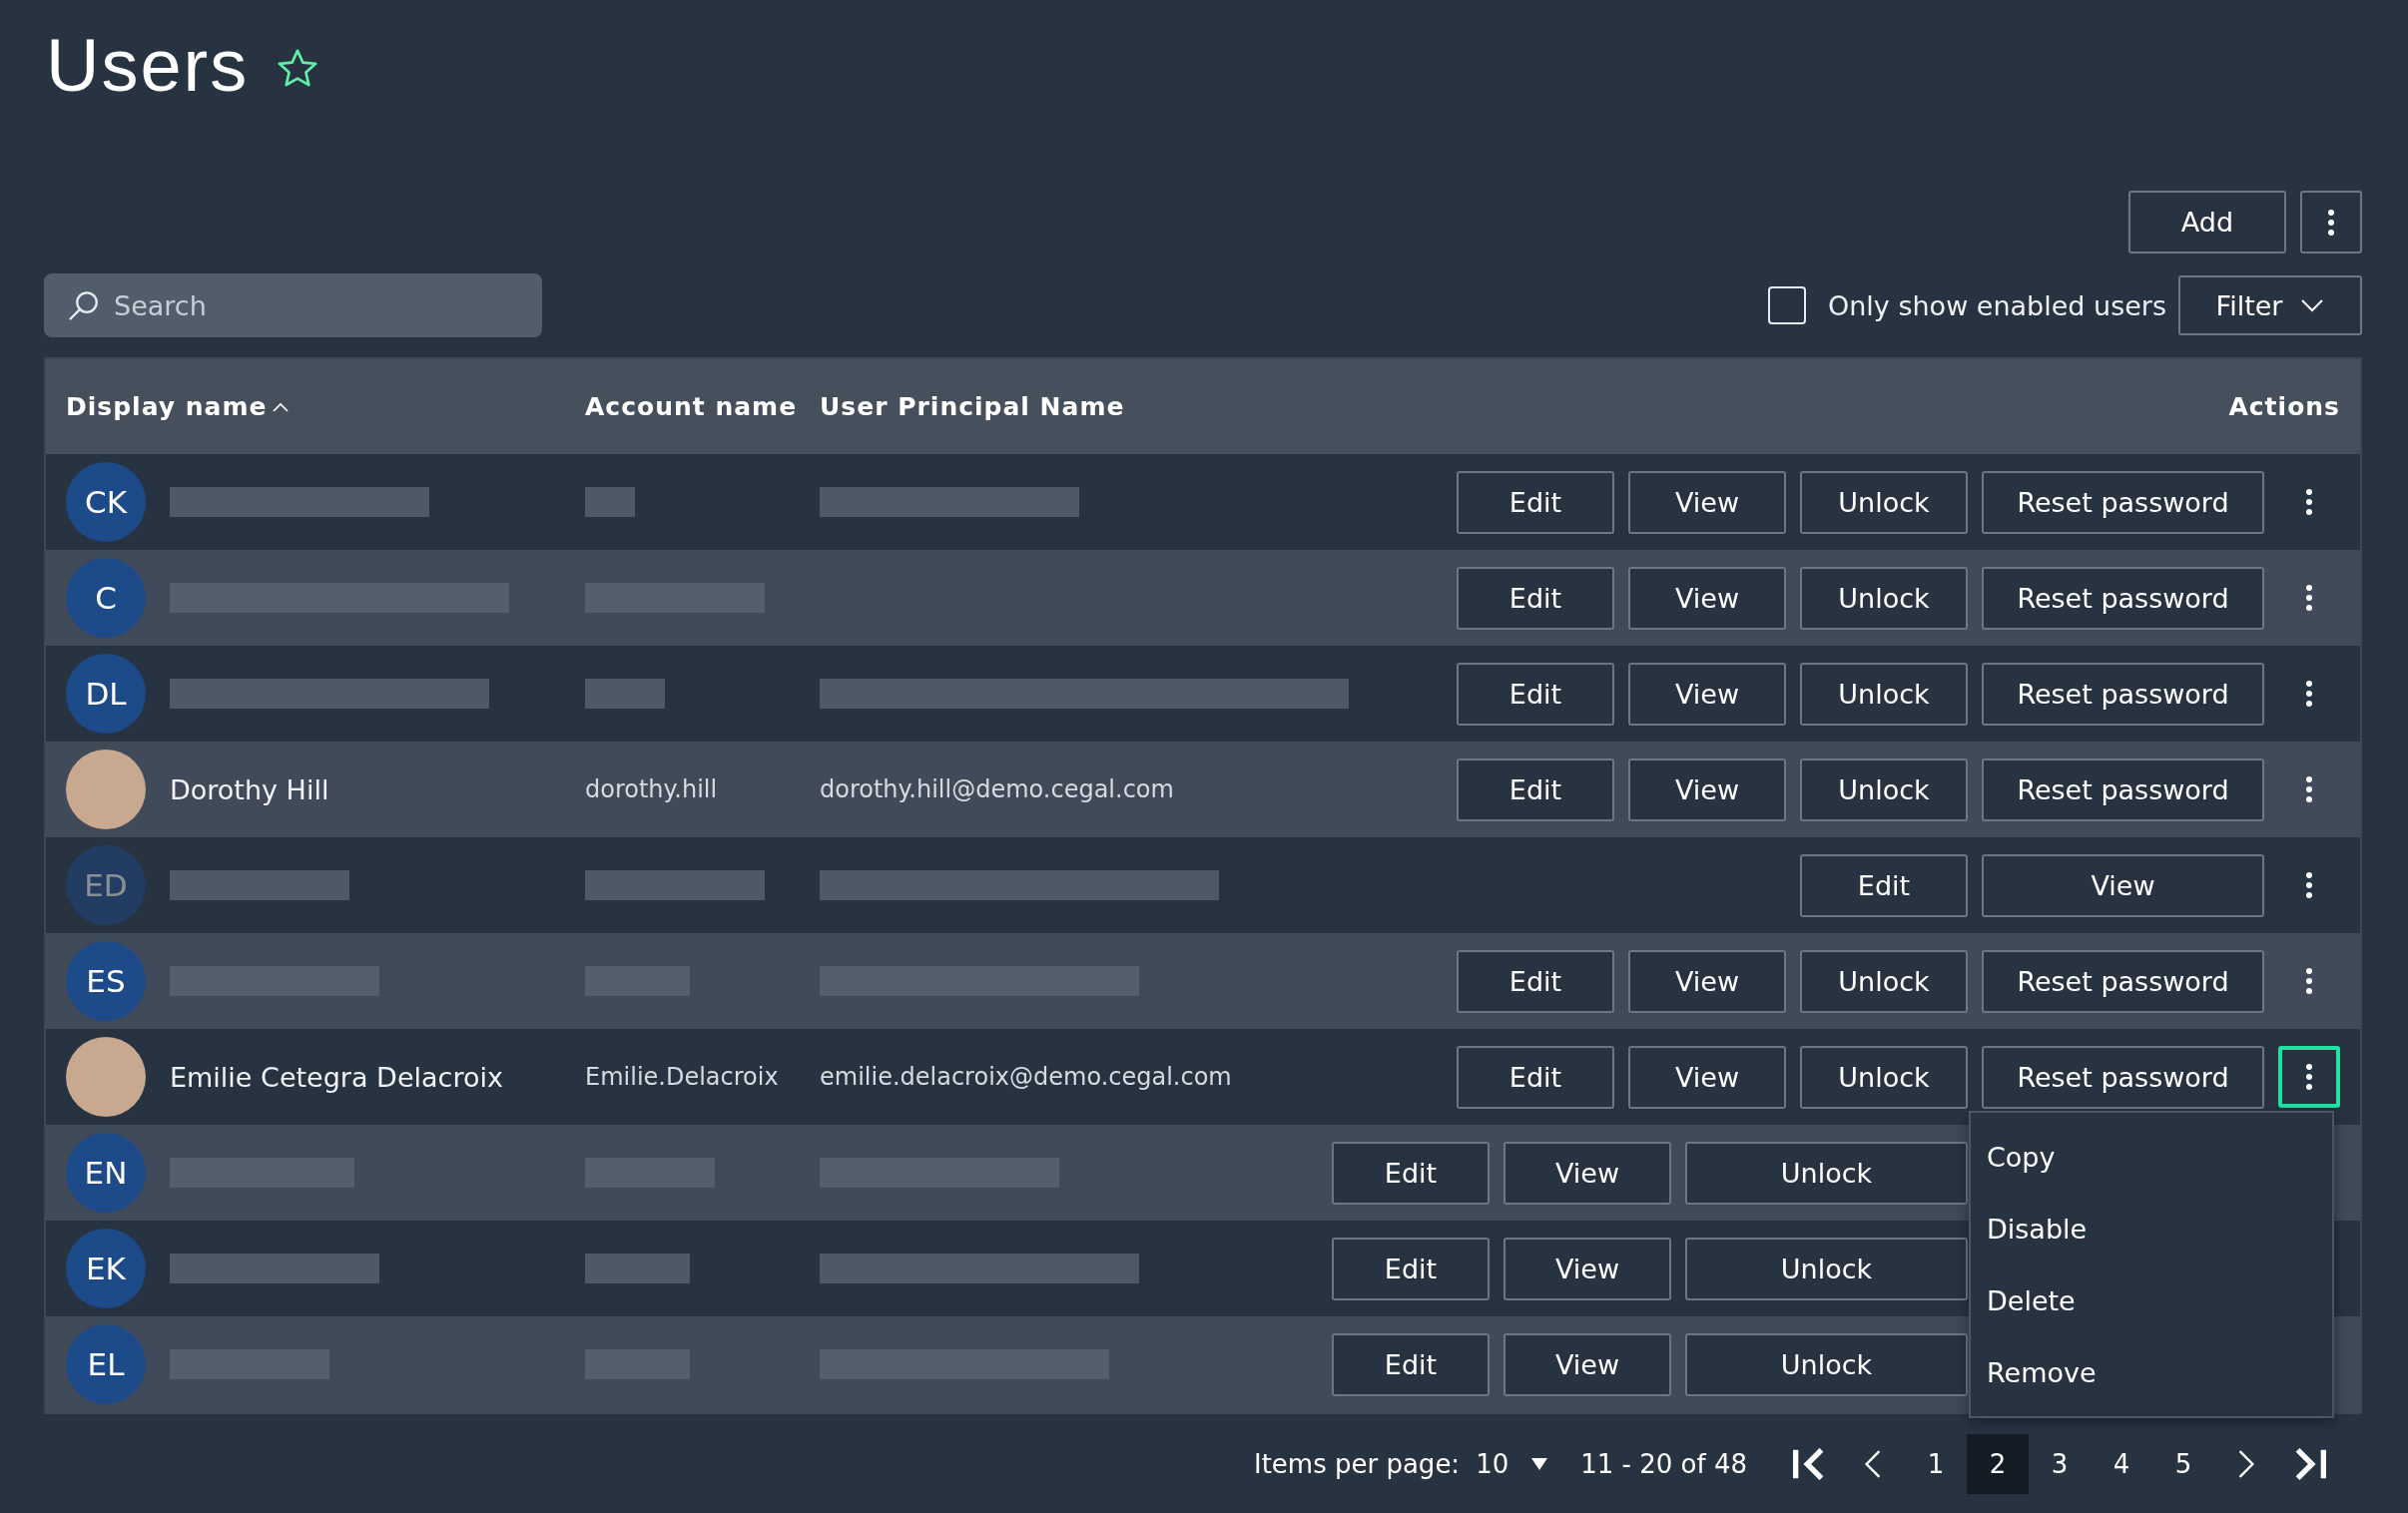  I want to click on page-button: 1, so click(1936, 1464).